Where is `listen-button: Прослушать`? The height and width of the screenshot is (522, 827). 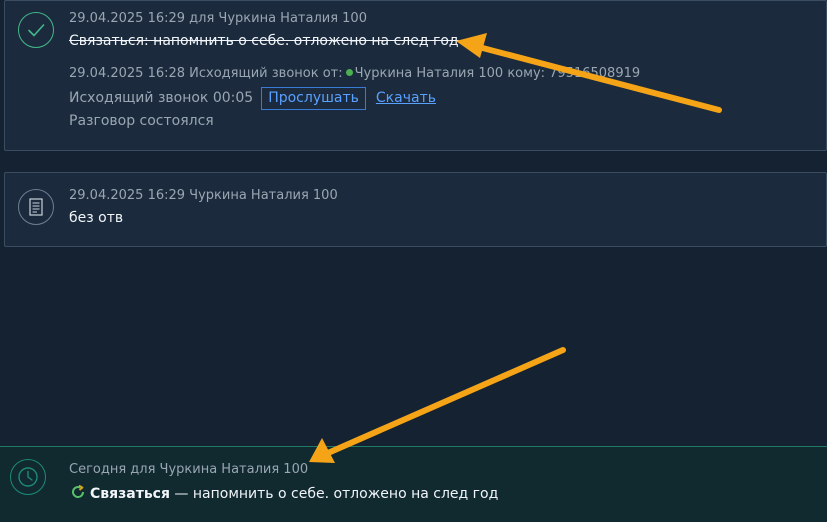
listen-button: Прослушать is located at coordinates (313, 98).